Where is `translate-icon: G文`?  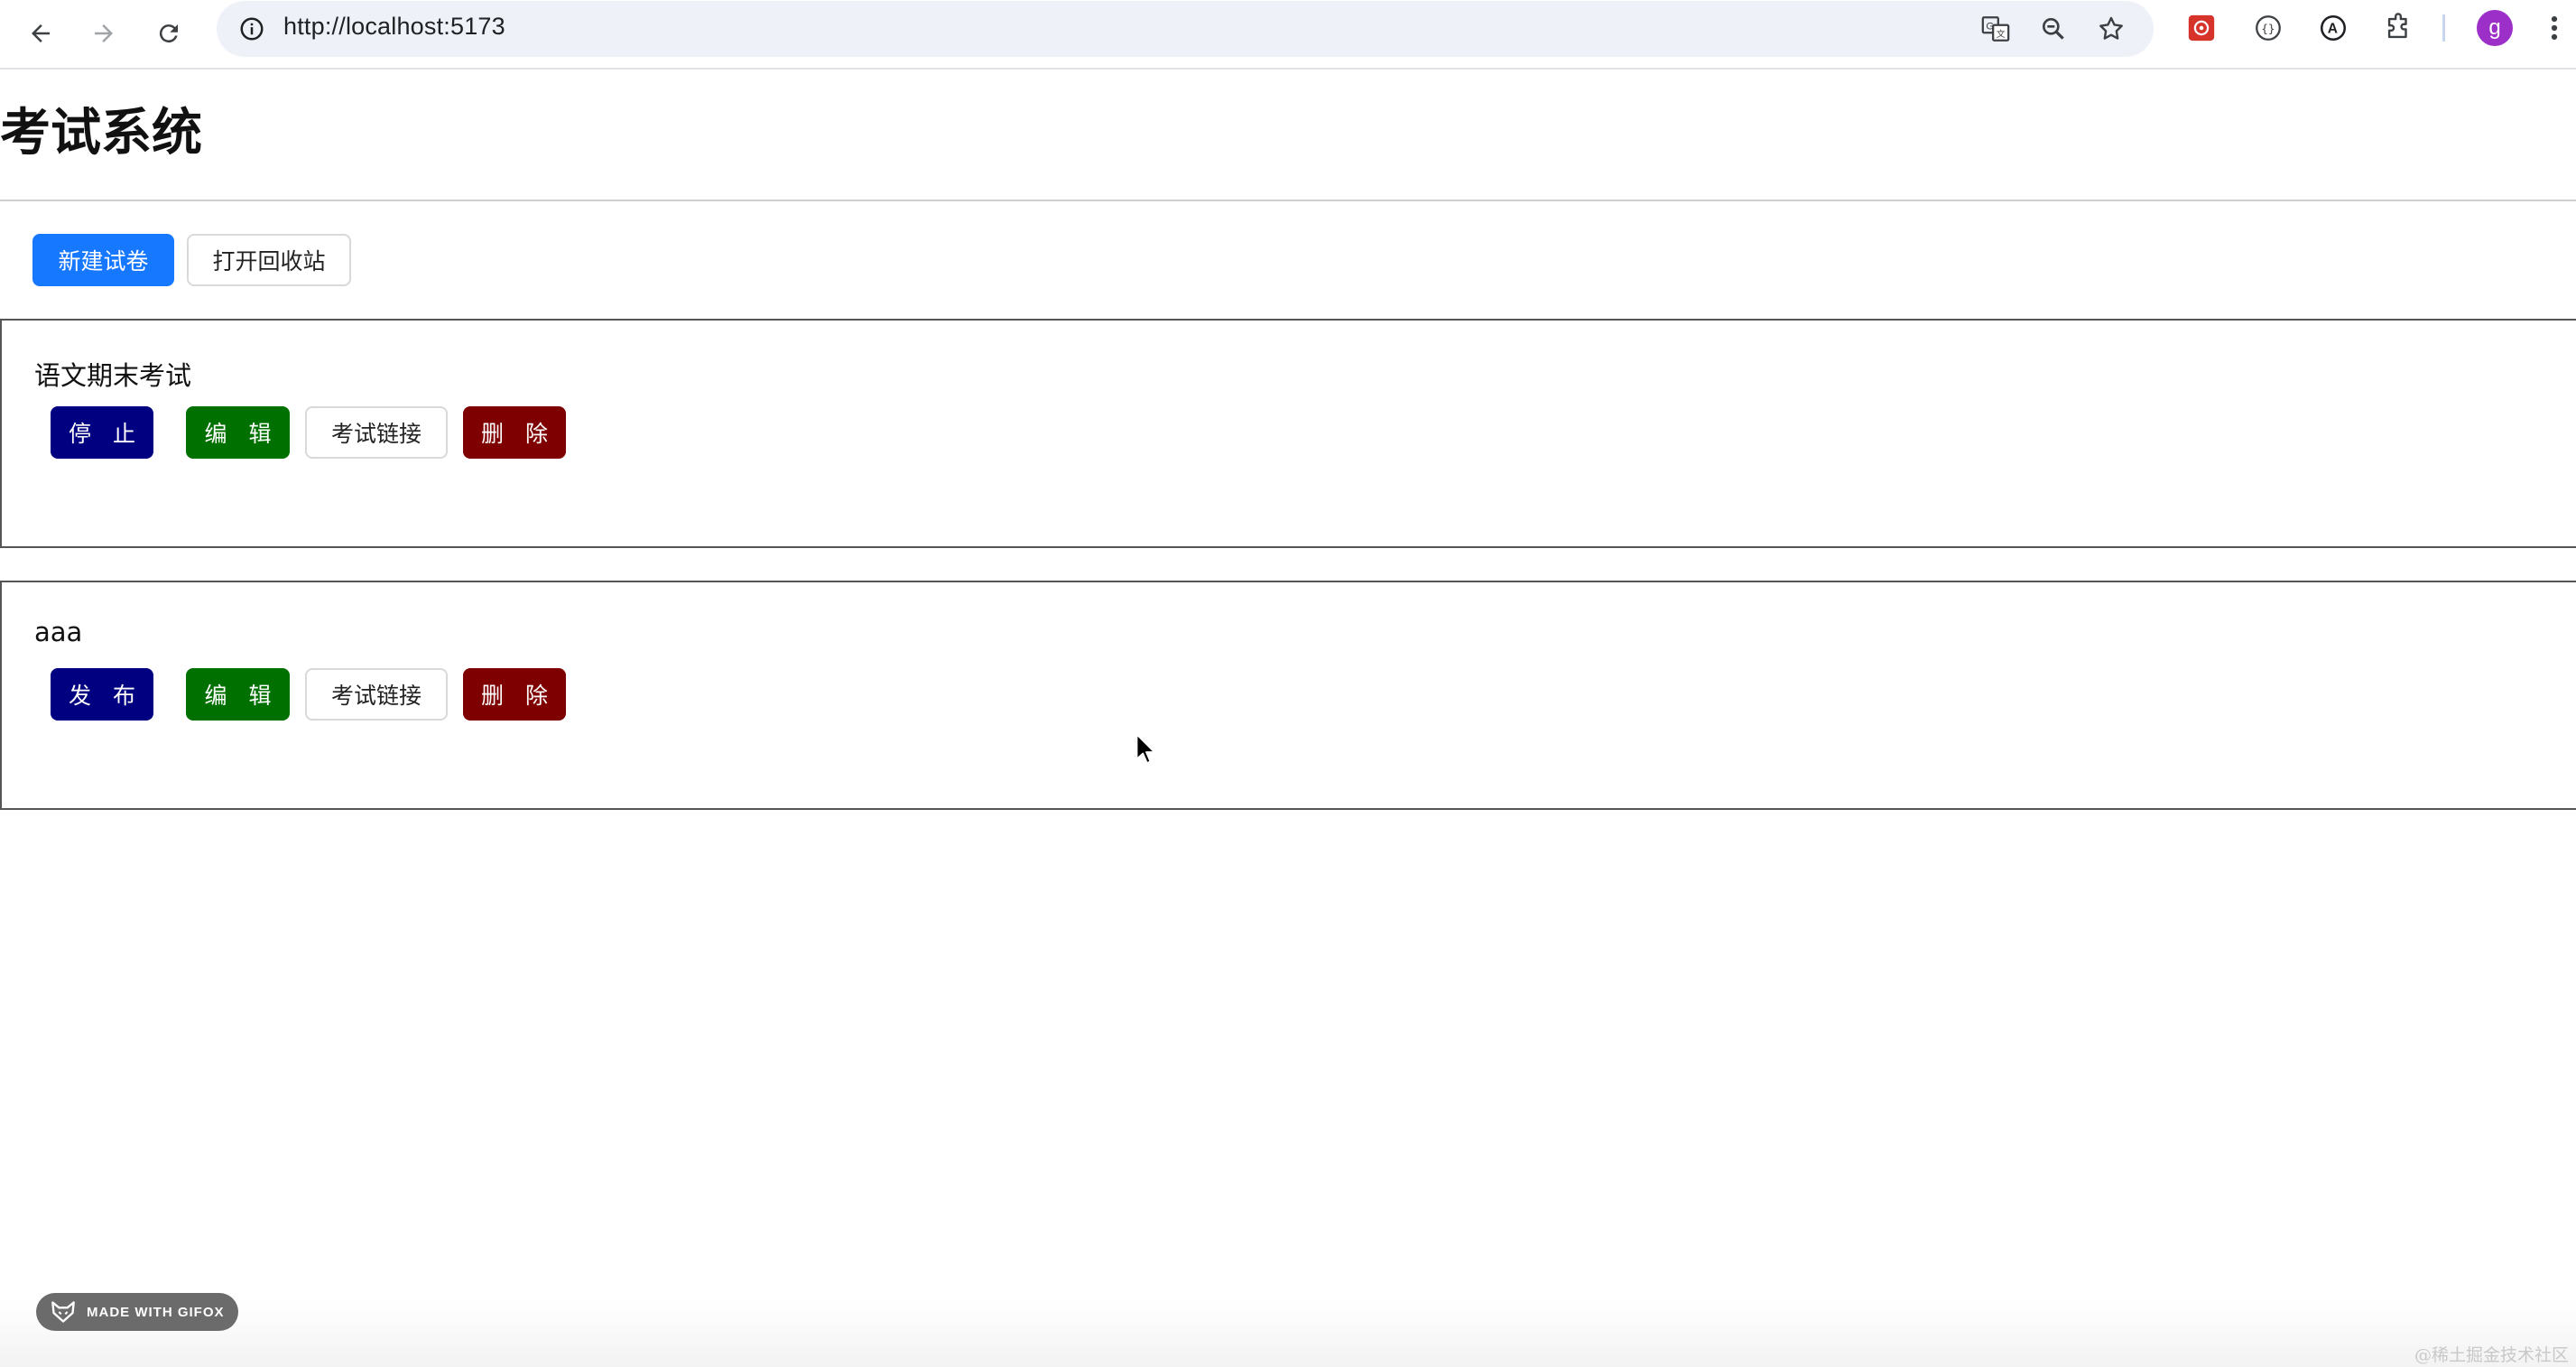 translate-icon: G文 is located at coordinates (1996, 29).